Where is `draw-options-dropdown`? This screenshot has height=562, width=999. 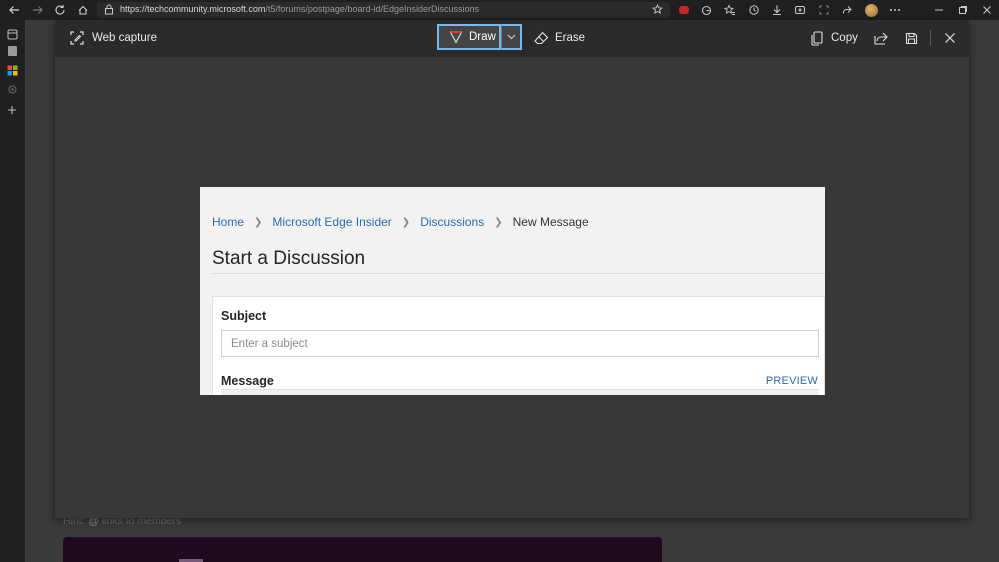 draw-options-dropdown is located at coordinates (511, 37).